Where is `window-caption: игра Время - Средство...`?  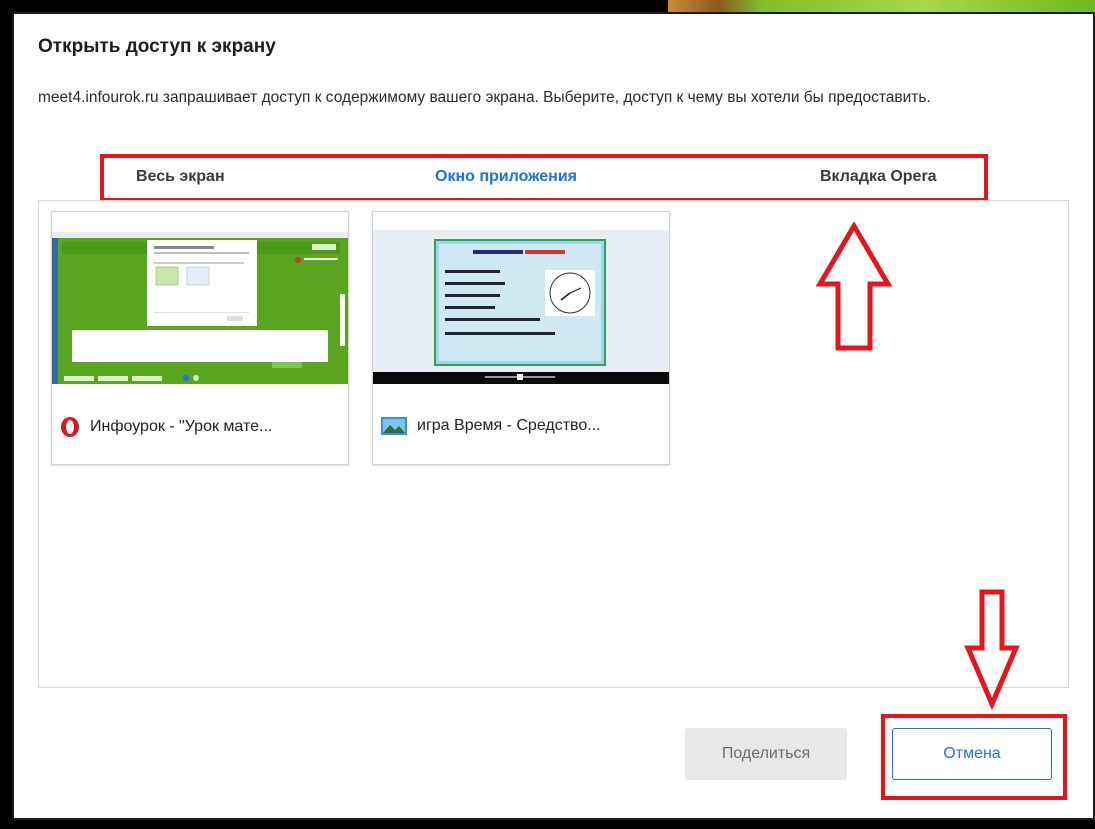
window-caption: игра Время - Средство... is located at coordinates (491, 426).